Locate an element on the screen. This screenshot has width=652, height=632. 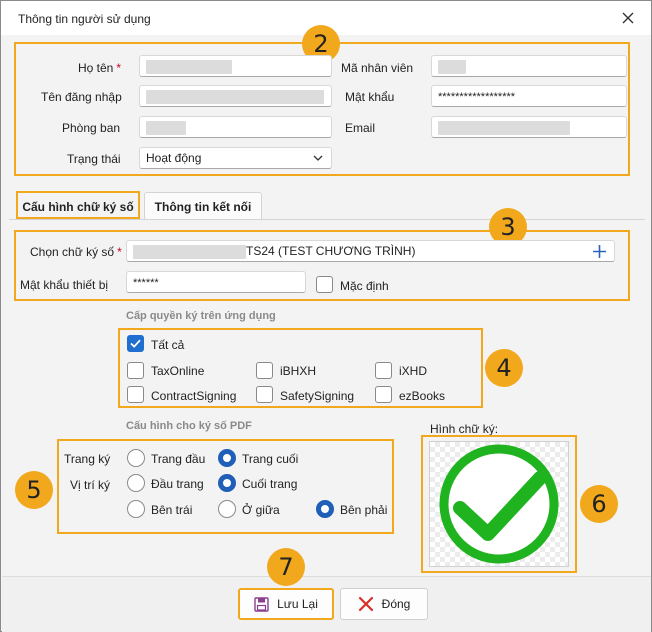
ezbooks-label: ezBooks is located at coordinates (422, 396).